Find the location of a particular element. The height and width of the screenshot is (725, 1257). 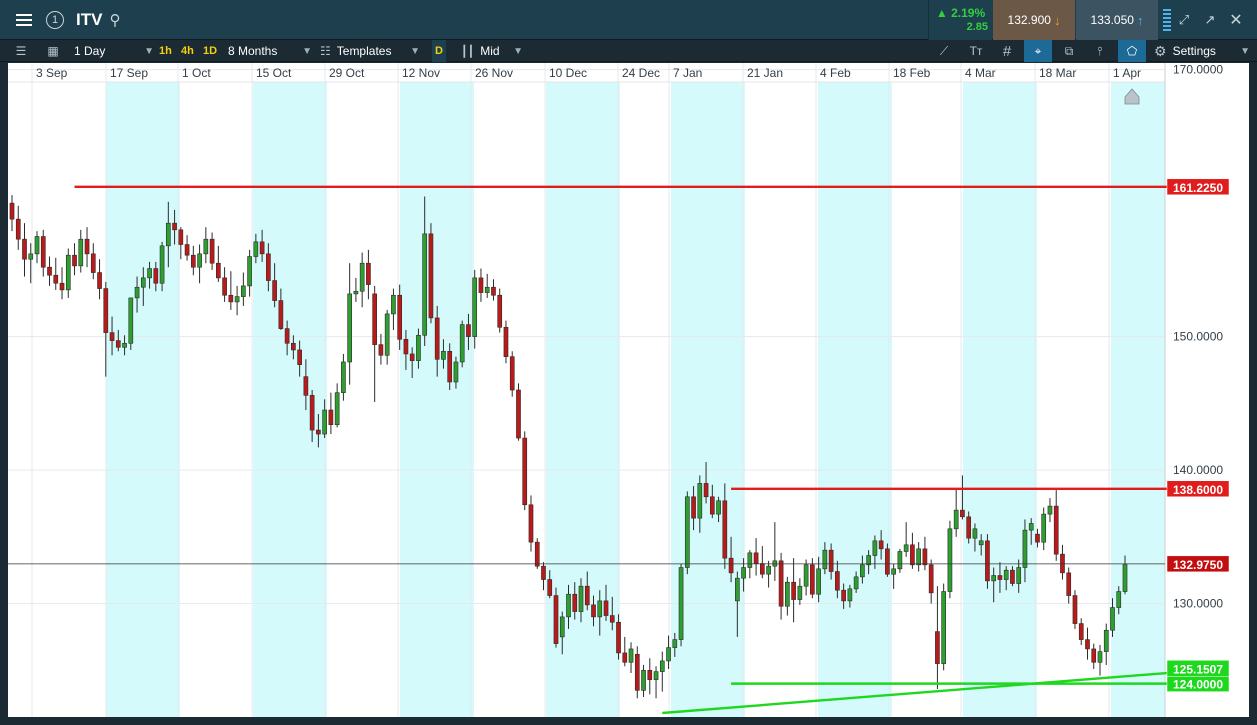

date-axis-label: 21 Jan is located at coordinates (765, 73).